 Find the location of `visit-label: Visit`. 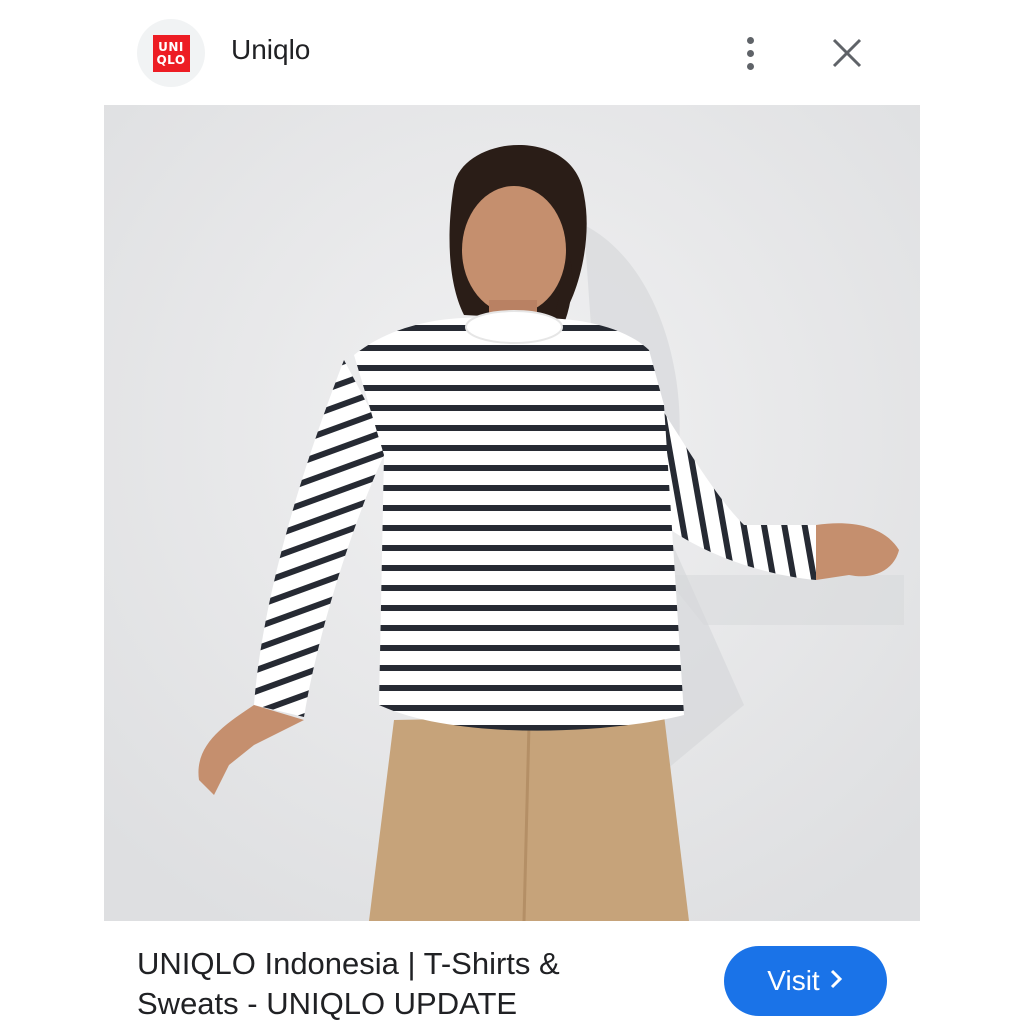

visit-label: Visit is located at coordinates (793, 980).